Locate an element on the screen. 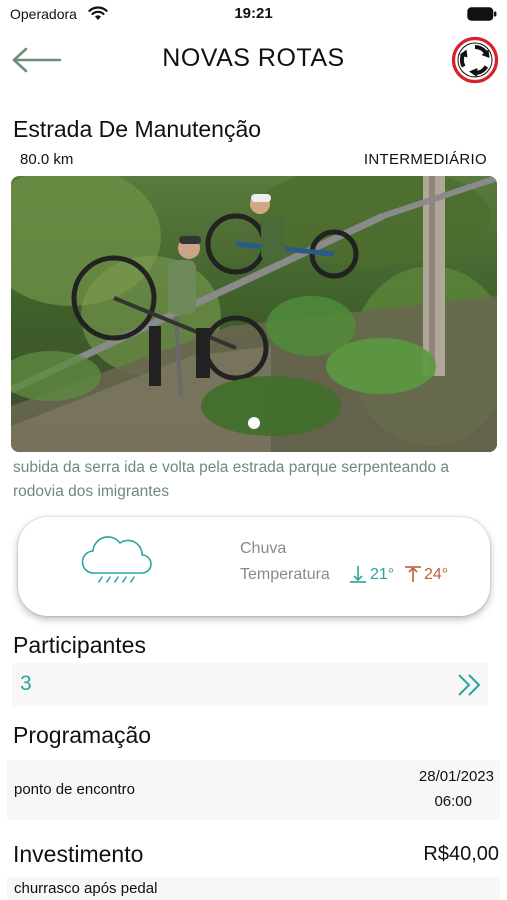 The image size is (507, 900). participants-count: 3 is located at coordinates (26, 683).